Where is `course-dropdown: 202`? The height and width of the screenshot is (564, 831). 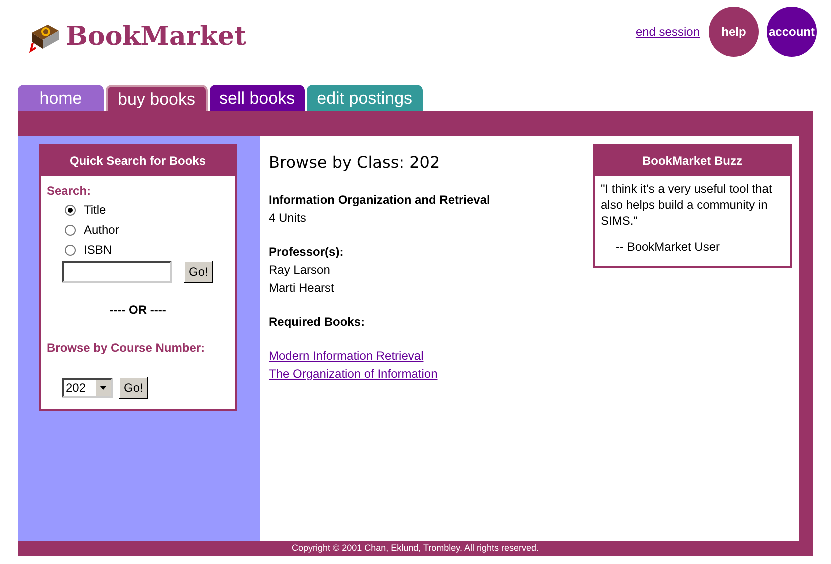
course-dropdown: 202 is located at coordinates (87, 388).